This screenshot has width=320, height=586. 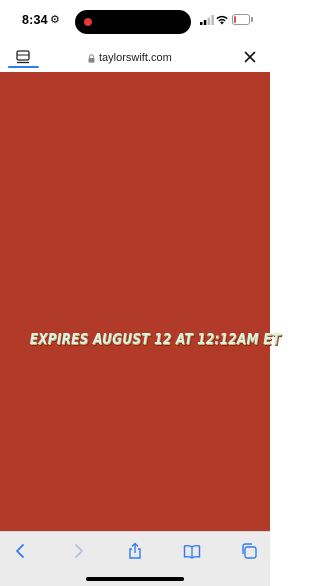 I want to click on bookmarks-icon, so click(x=192, y=551).